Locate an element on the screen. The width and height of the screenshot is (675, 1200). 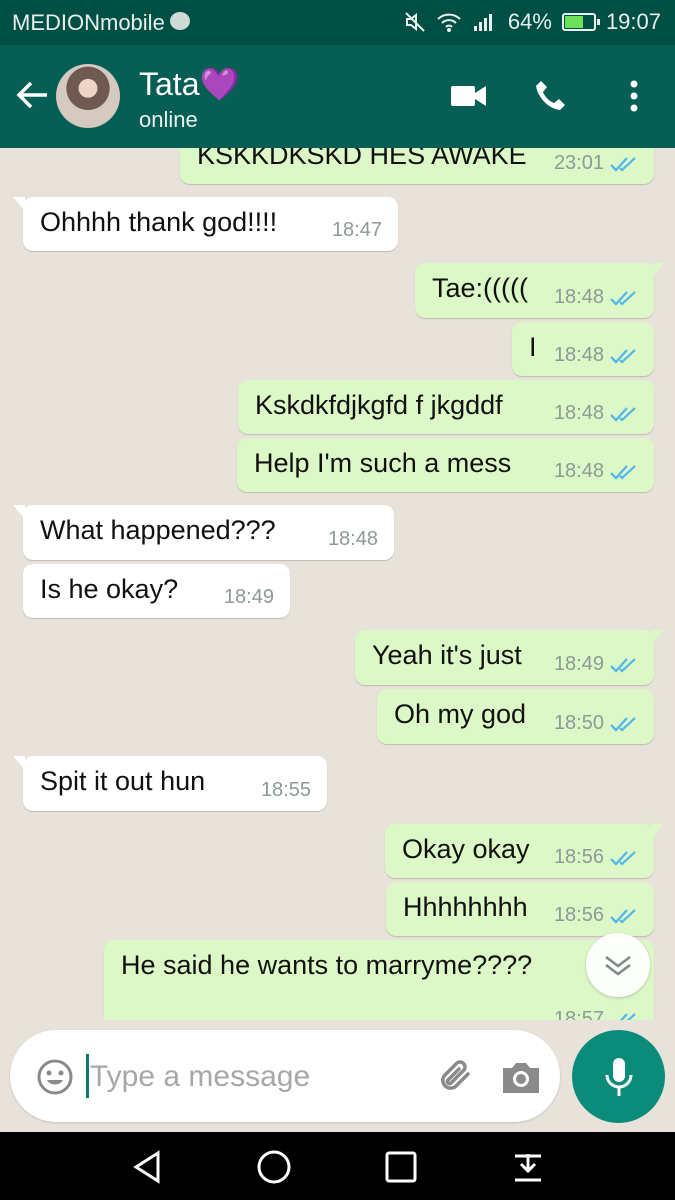
message-text: Hhhhhhhh is located at coordinates (465, 907).